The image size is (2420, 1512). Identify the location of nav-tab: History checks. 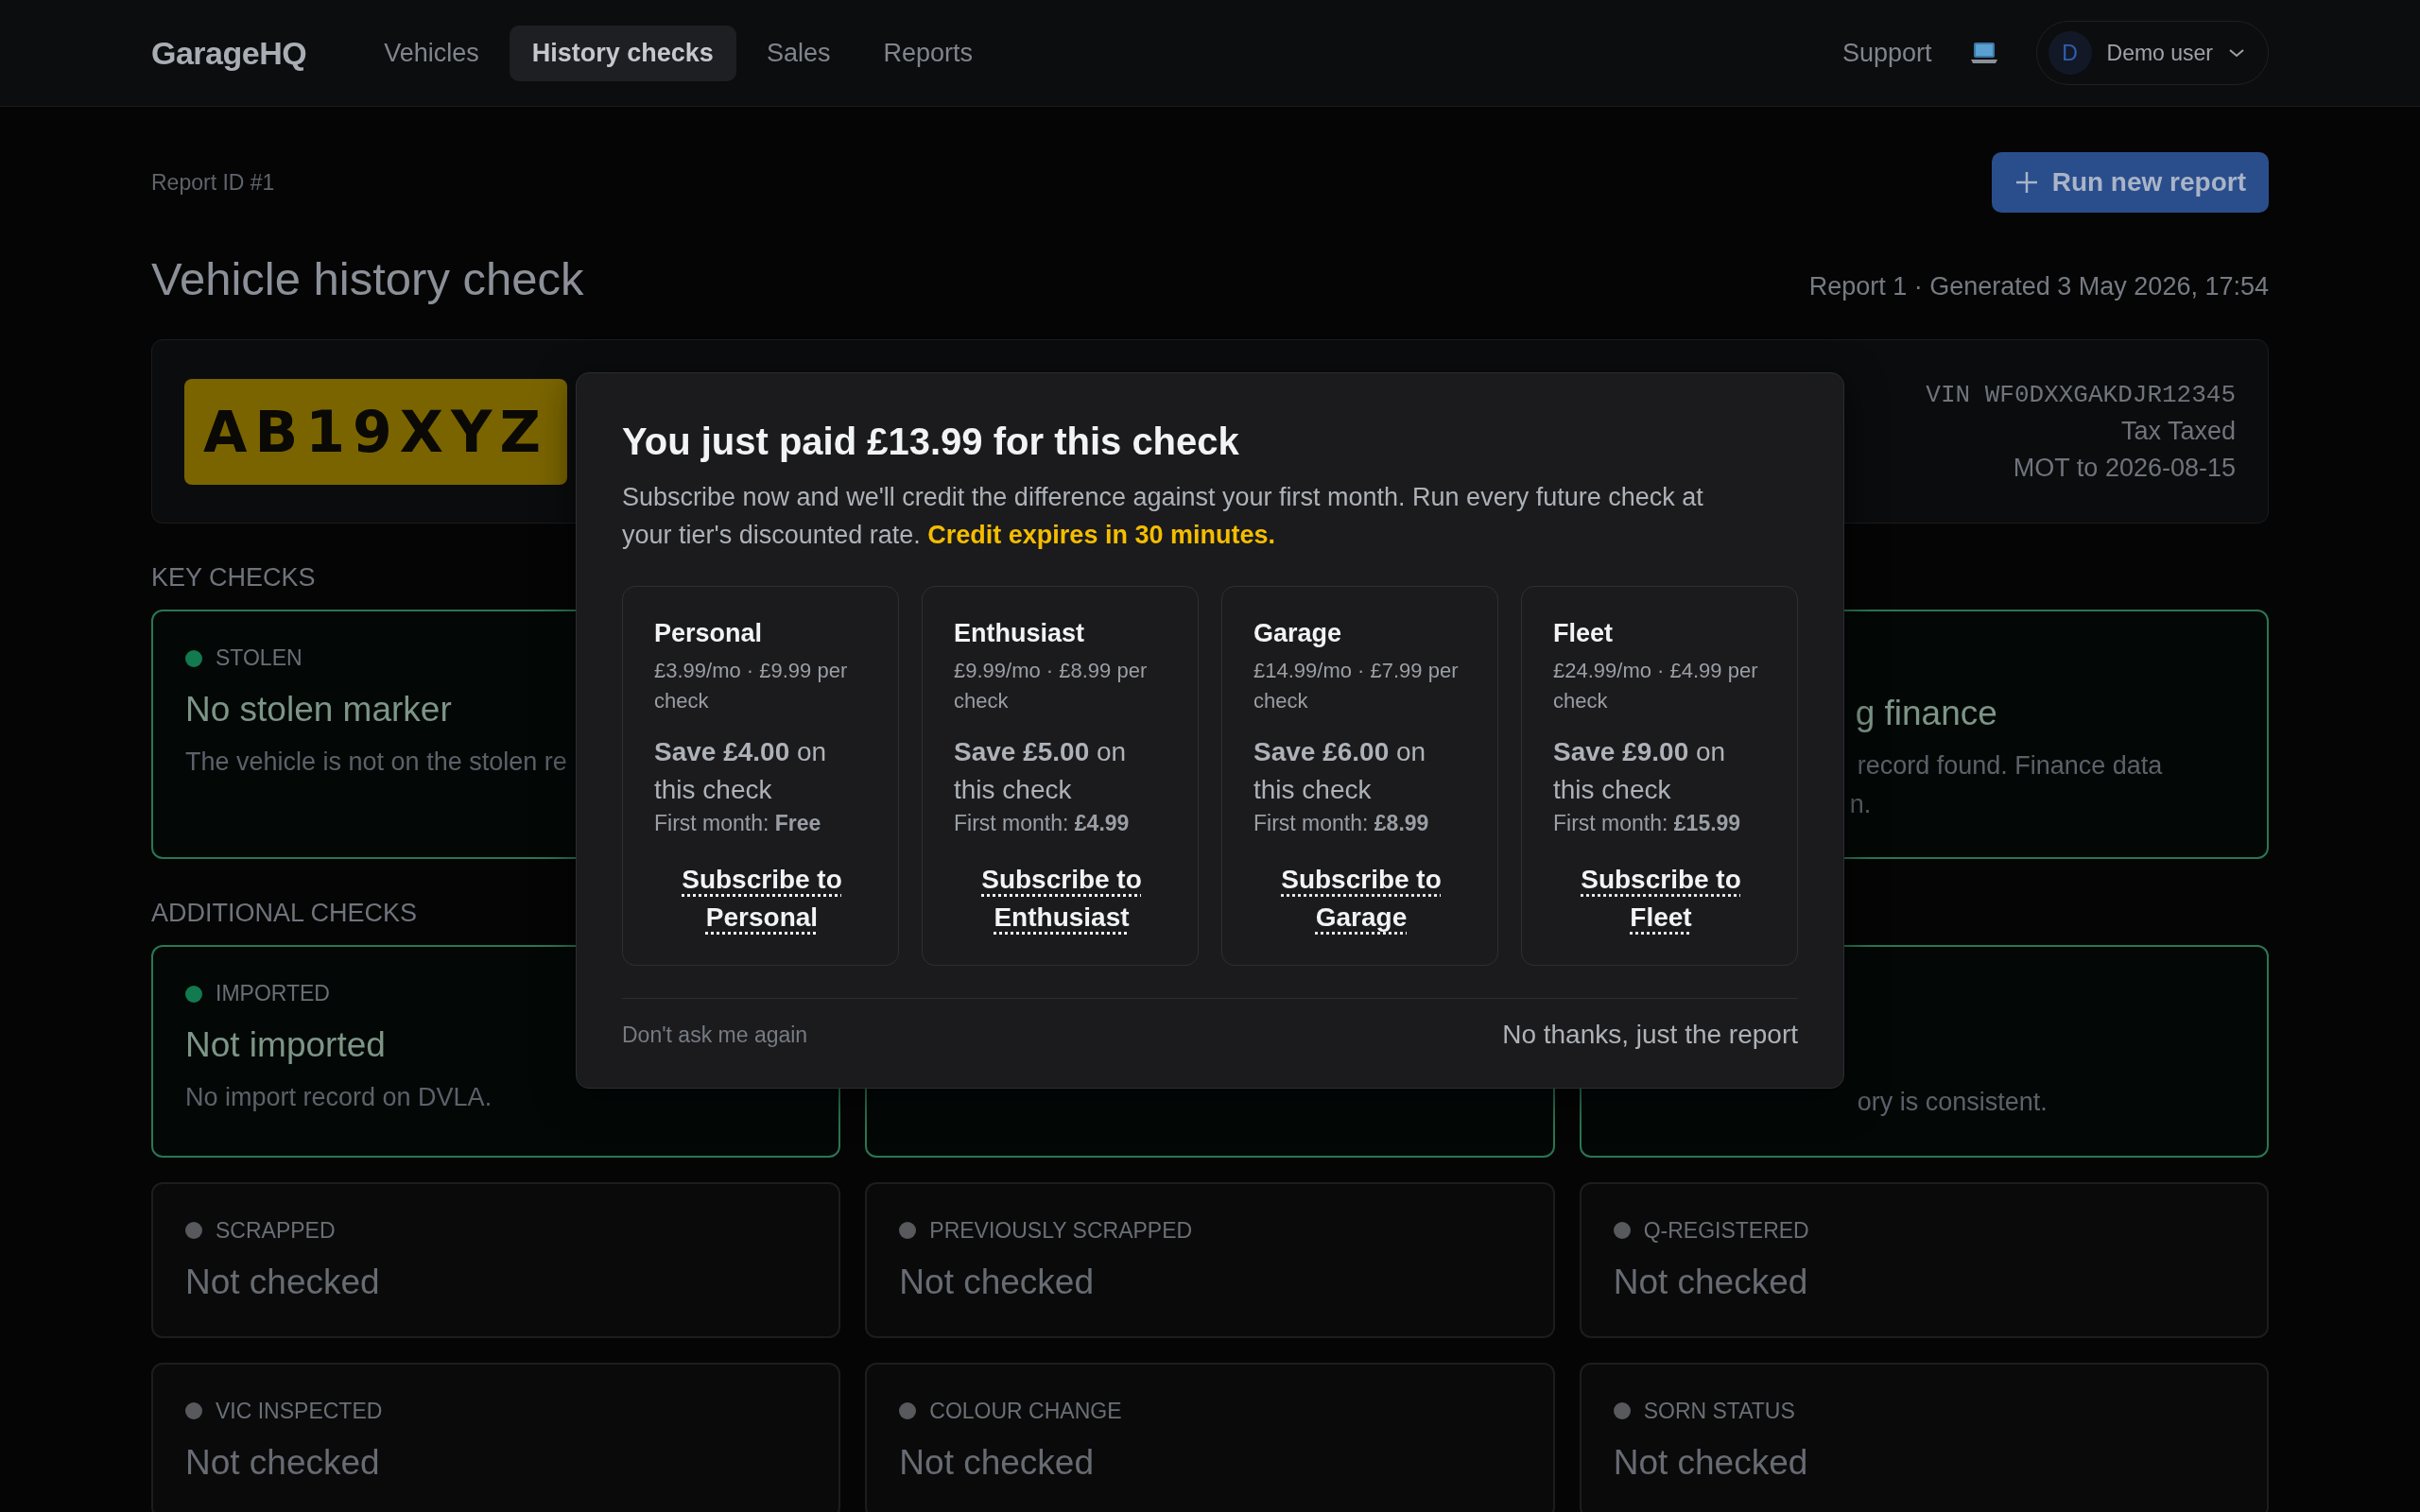
(622, 53).